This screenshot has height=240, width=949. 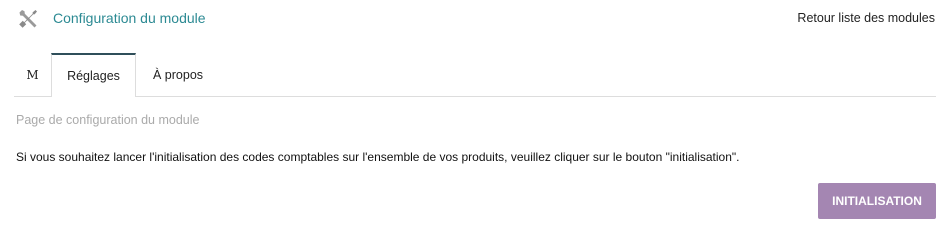 What do you see at coordinates (129, 18) in the screenshot?
I see `page-title: Configuration du module` at bounding box center [129, 18].